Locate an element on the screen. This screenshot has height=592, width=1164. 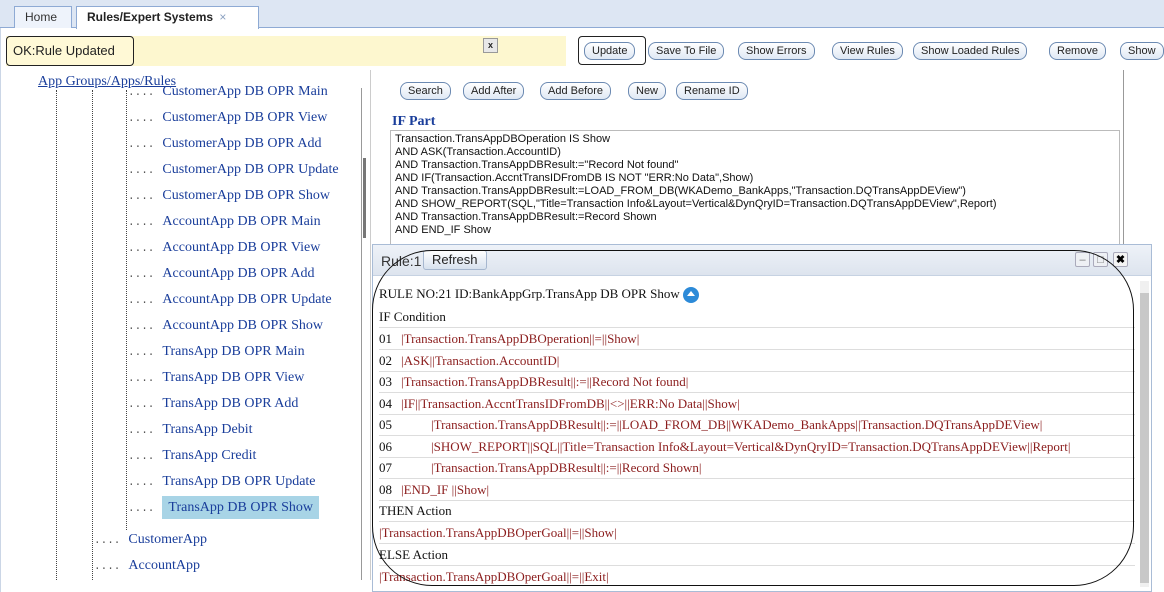
rule-line-number: 01 is located at coordinates (385, 338).